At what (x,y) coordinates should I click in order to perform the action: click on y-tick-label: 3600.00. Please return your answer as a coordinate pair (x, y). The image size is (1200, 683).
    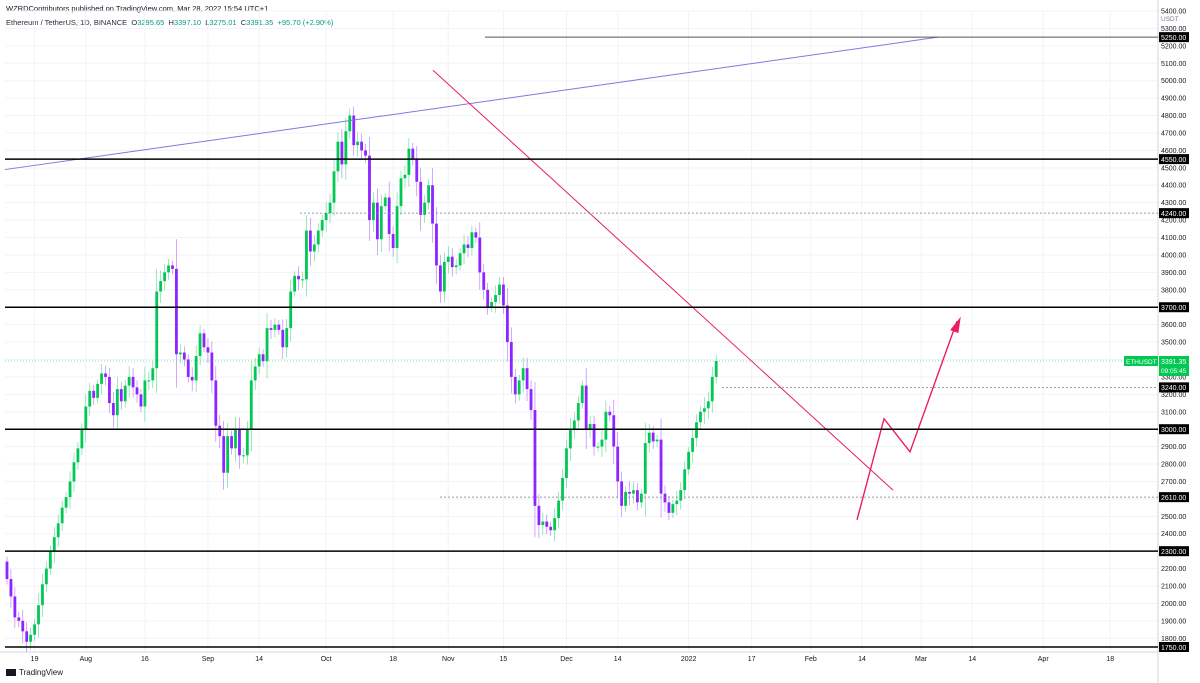
    Looking at the image, I should click on (1173, 325).